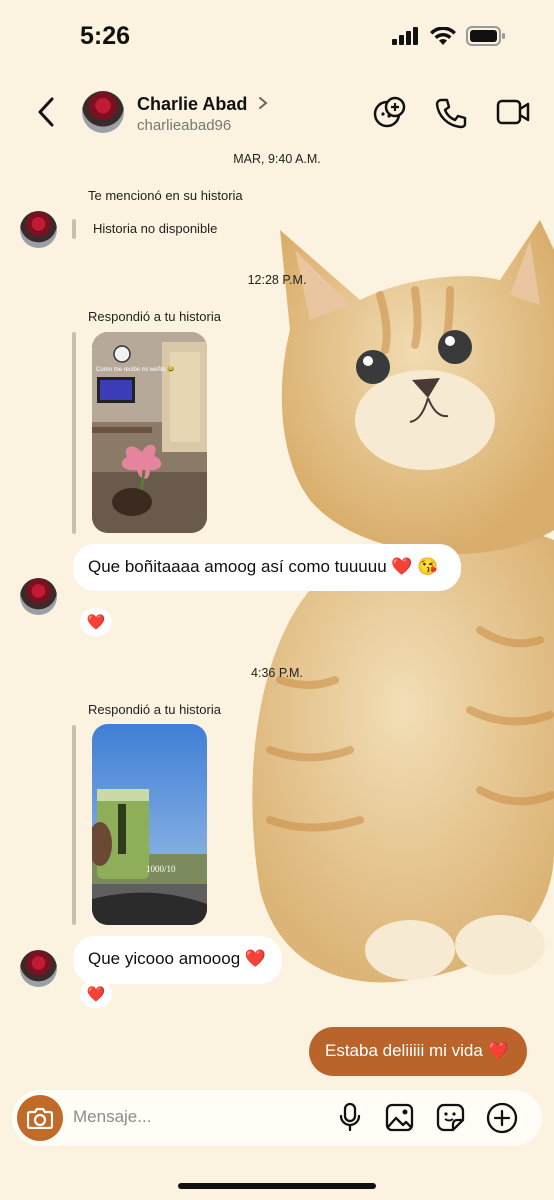  Describe the element at coordinates (105, 36) in the screenshot. I see `status-time: 5:26` at that location.